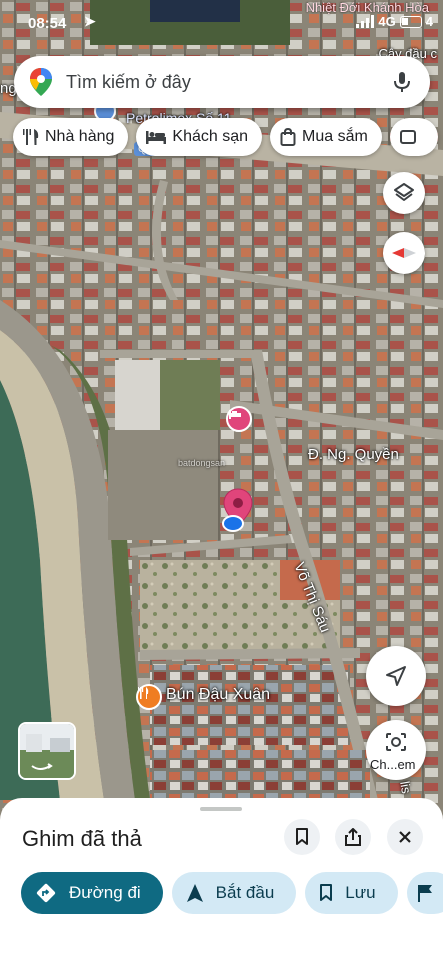 The image size is (443, 959). I want to click on my-location-dot, so click(233, 523).